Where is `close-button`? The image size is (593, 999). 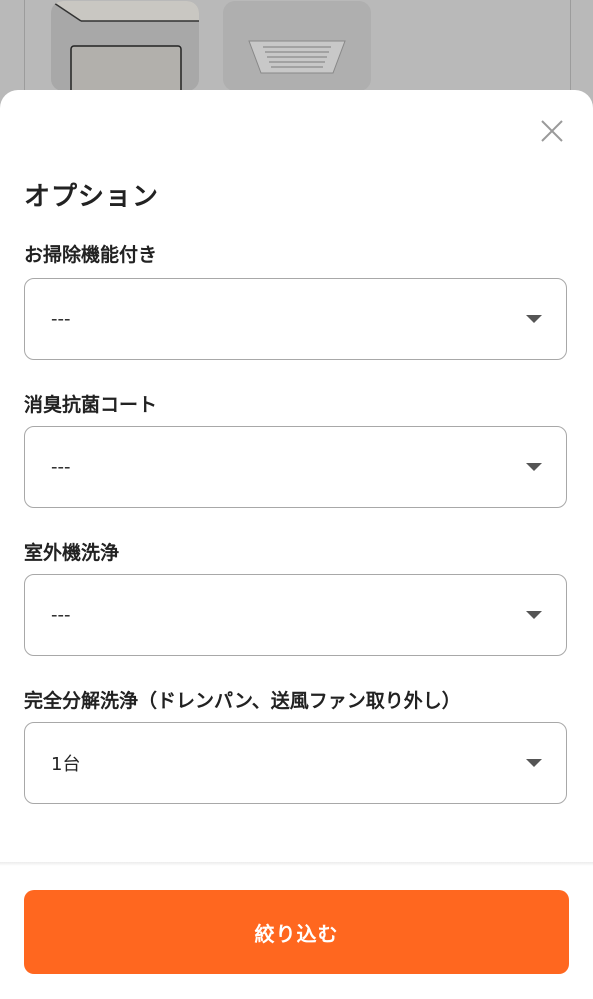 close-button is located at coordinates (552, 131).